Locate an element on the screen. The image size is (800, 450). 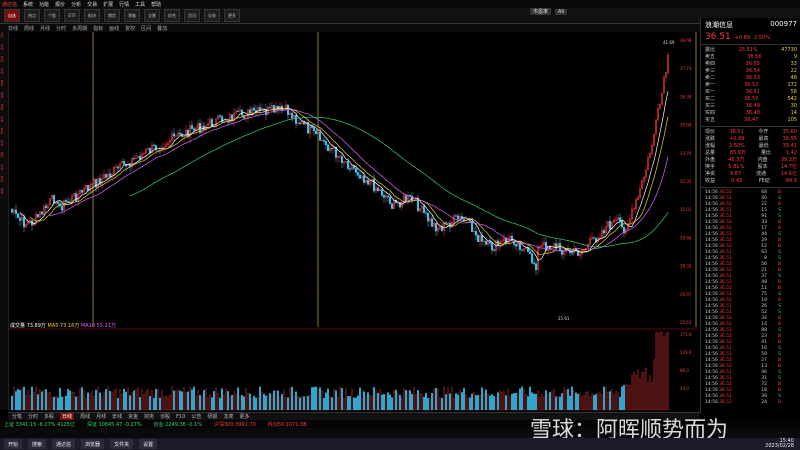
sidebar-item-6: 港股 is located at coordinates (2, 108).